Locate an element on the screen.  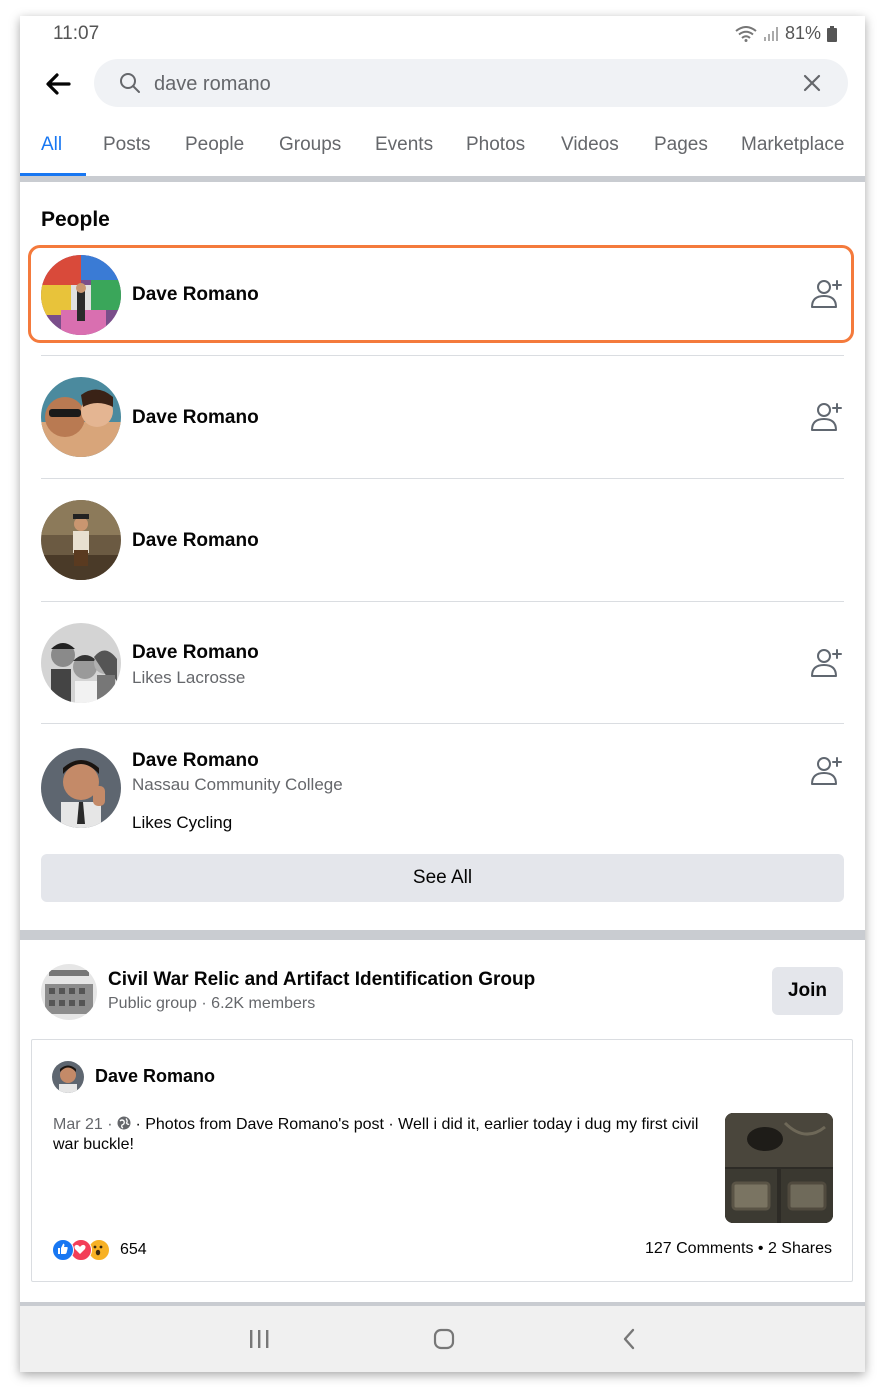
system-nav-bar is located at coordinates (442, 1339).